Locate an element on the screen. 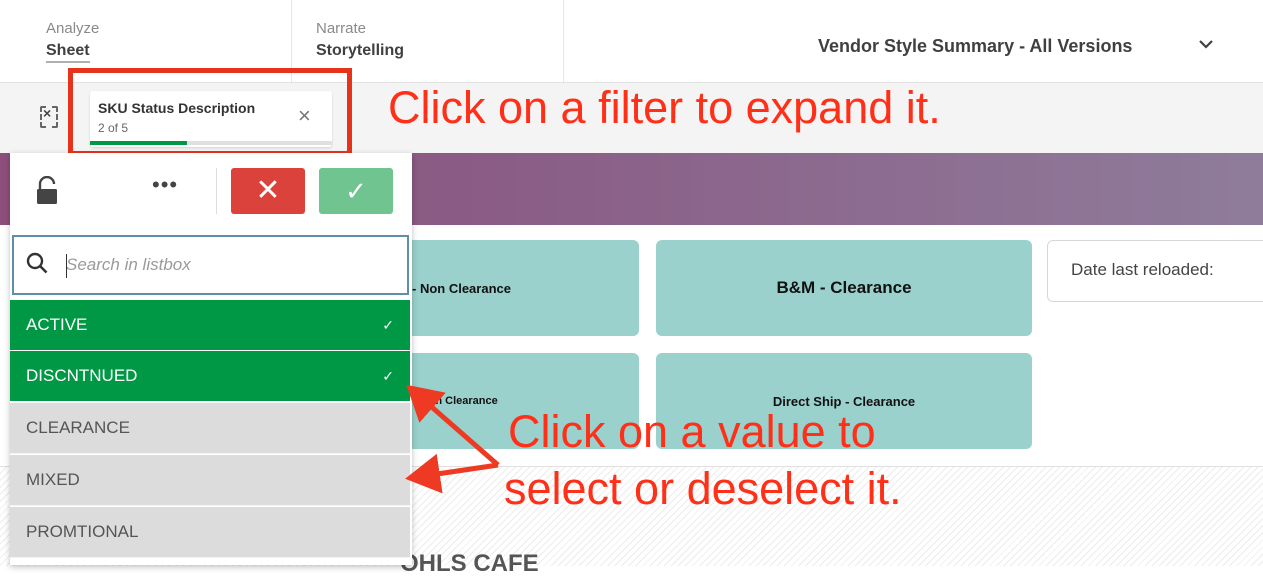 This screenshot has height=578, width=1263. list-item-label: CLEARANCE is located at coordinates (78, 427).